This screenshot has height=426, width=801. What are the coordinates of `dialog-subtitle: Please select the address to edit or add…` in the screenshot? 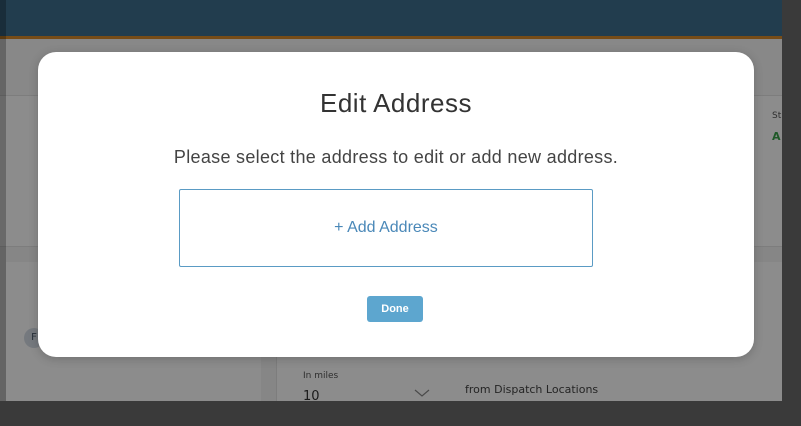 It's located at (396, 157).